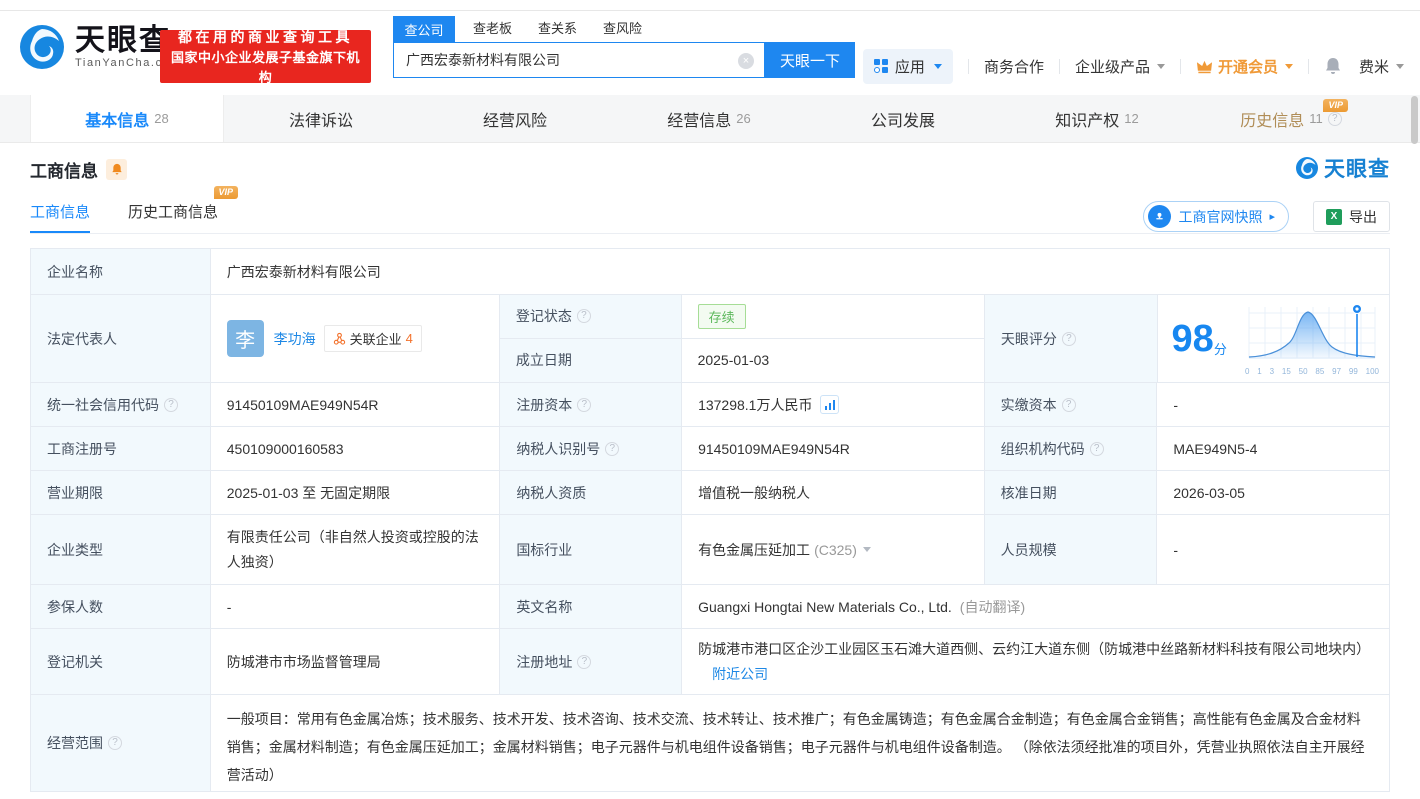  I want to click on tab-company-development: 公司发展, so click(903, 118).